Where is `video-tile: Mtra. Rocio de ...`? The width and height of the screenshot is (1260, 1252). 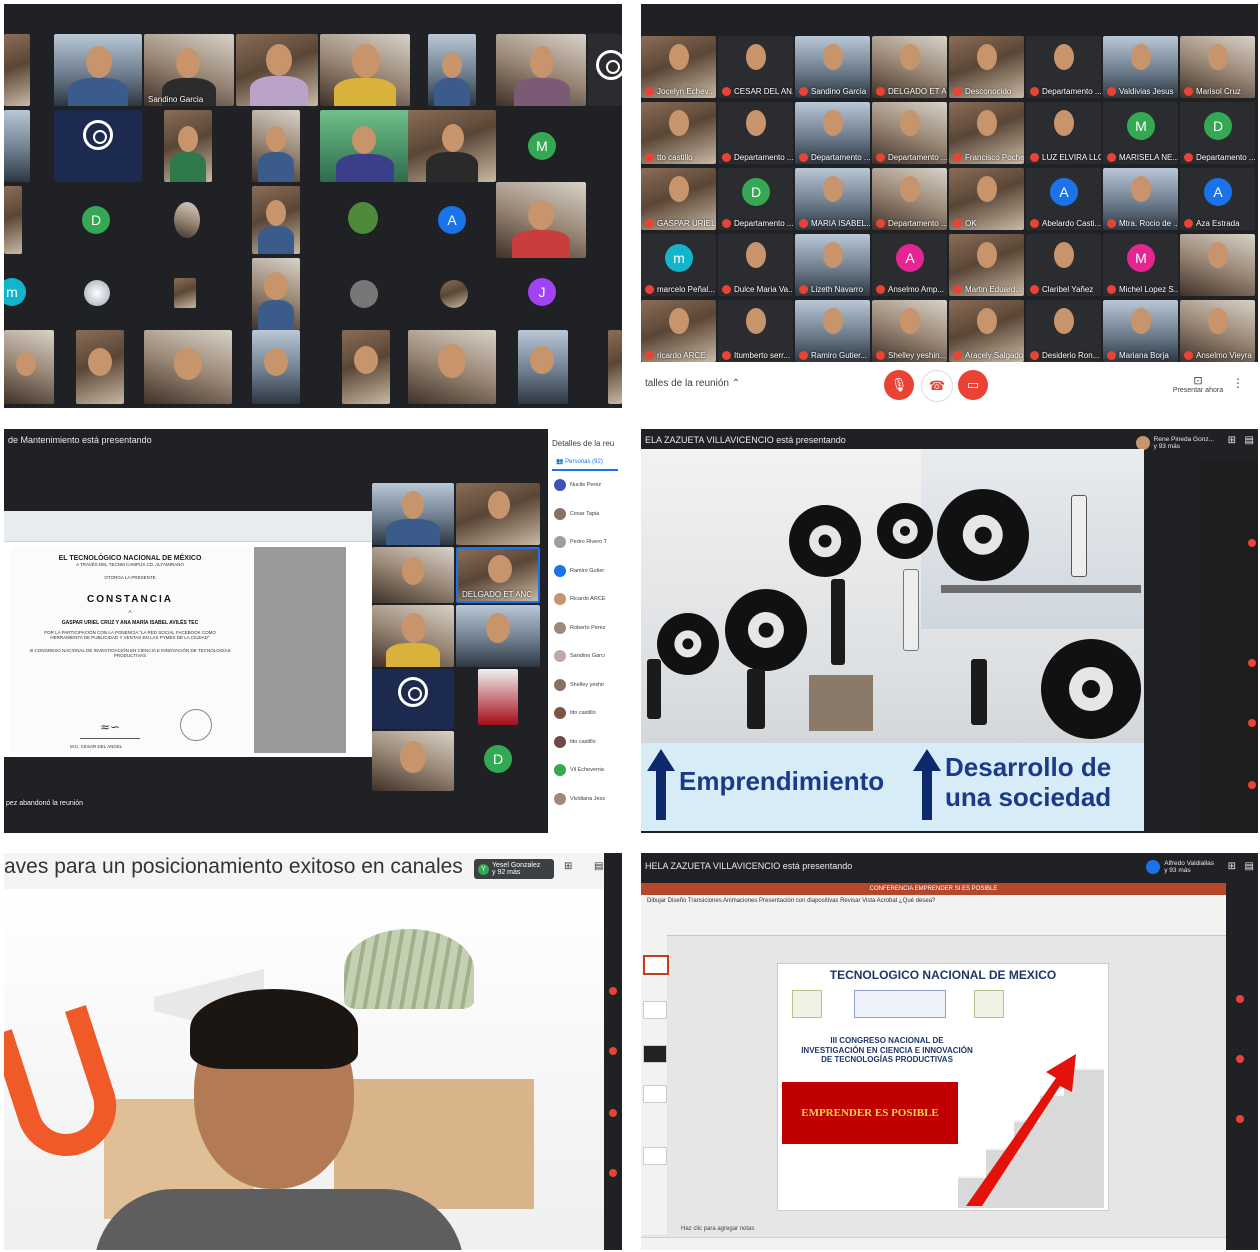
video-tile: Mtra. Rocio de ... is located at coordinates (1140, 199).